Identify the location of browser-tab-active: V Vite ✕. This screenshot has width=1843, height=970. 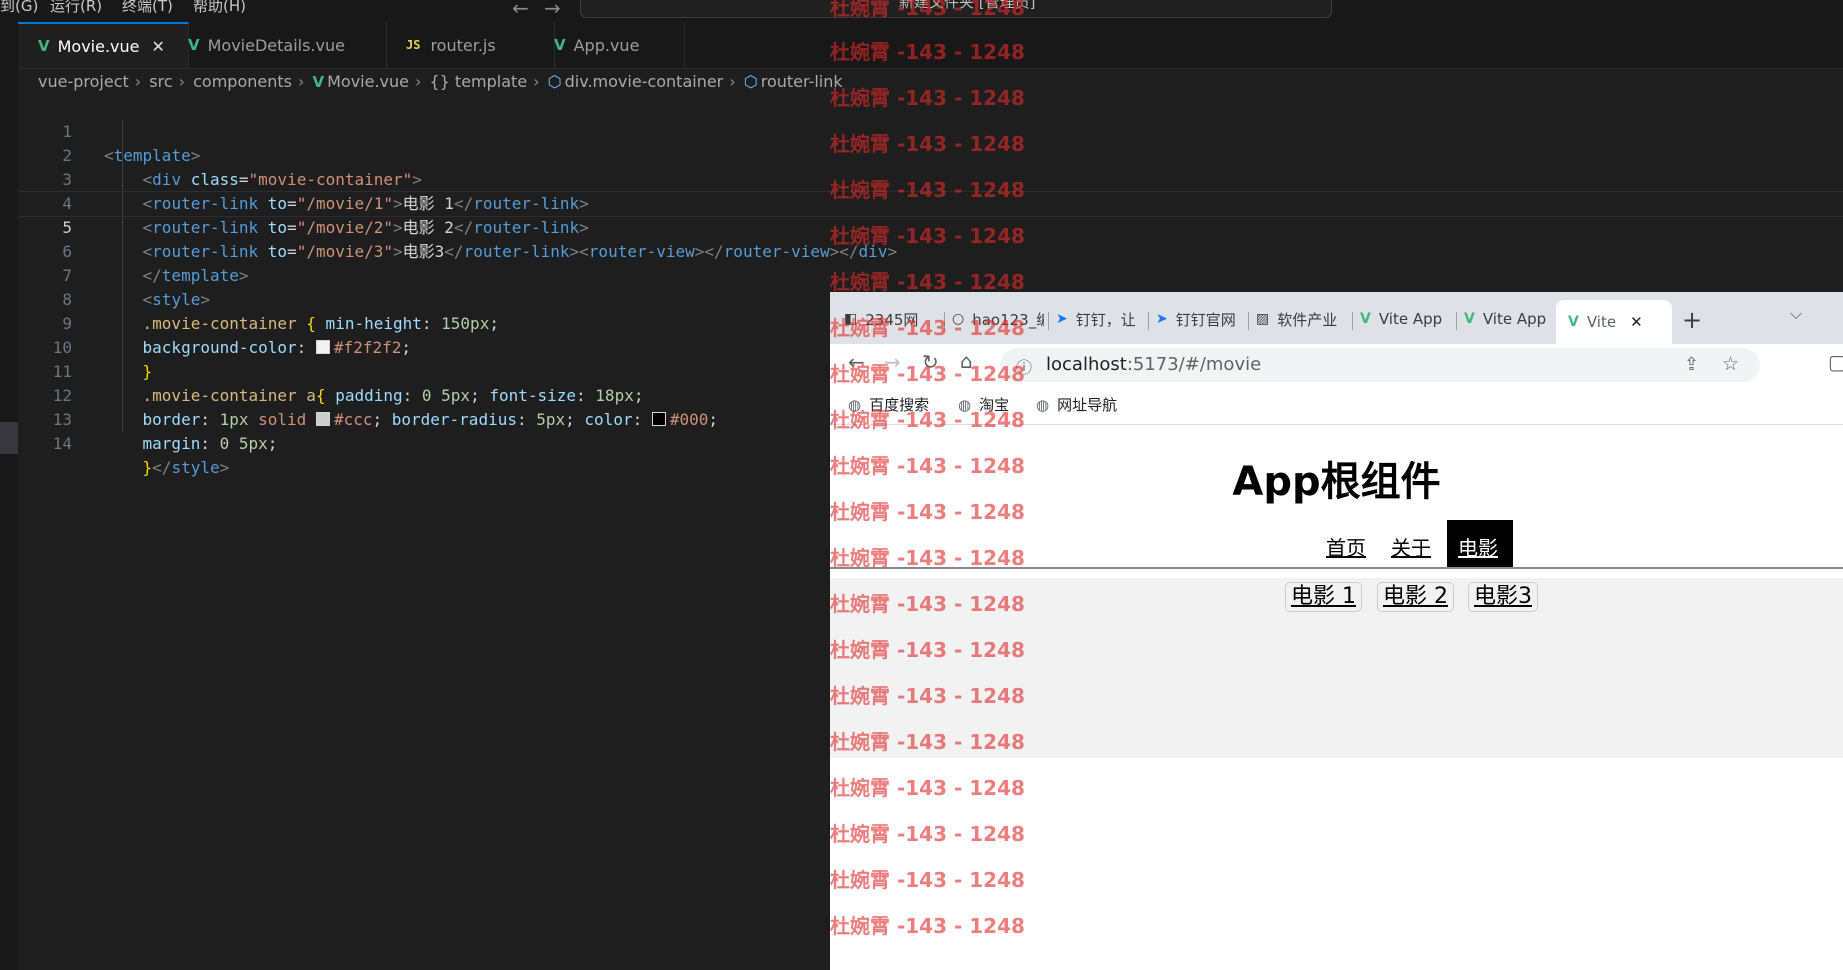
(1614, 322).